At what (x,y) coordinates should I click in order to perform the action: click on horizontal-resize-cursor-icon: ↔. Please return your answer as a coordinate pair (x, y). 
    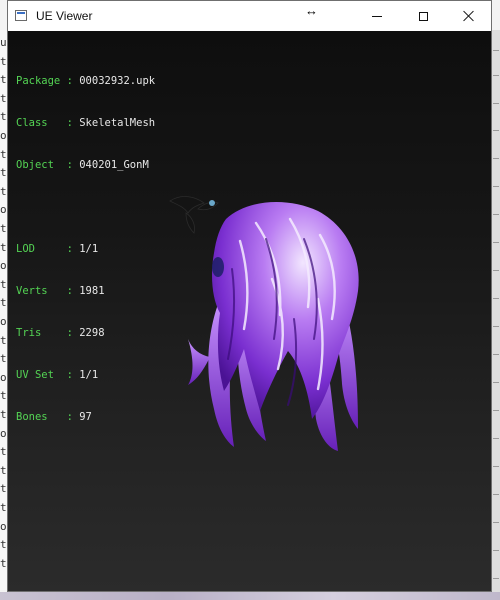
    Looking at the image, I should click on (311, 10).